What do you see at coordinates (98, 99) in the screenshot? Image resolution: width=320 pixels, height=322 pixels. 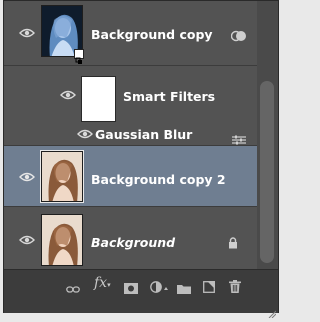 I see `smart-filter-mask-thumbnail` at bounding box center [98, 99].